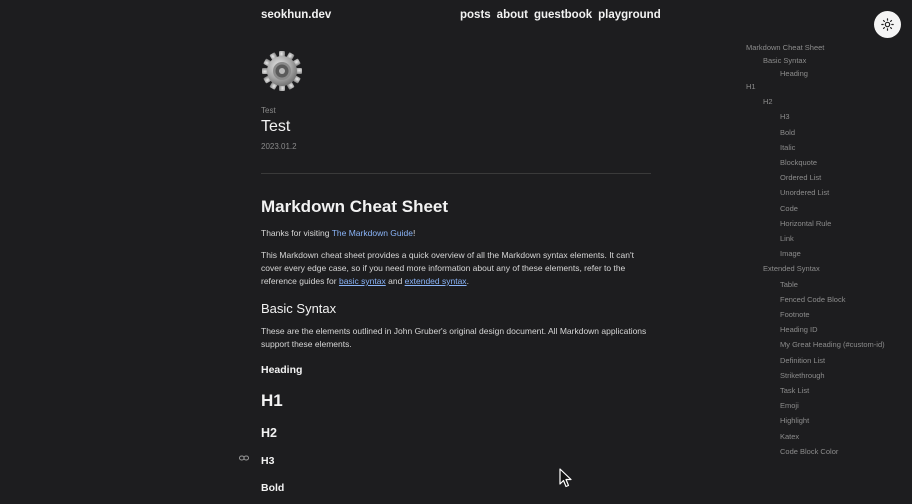 This screenshot has height=504, width=912. Describe the element at coordinates (244, 458) in the screenshot. I see `link-icon` at that location.